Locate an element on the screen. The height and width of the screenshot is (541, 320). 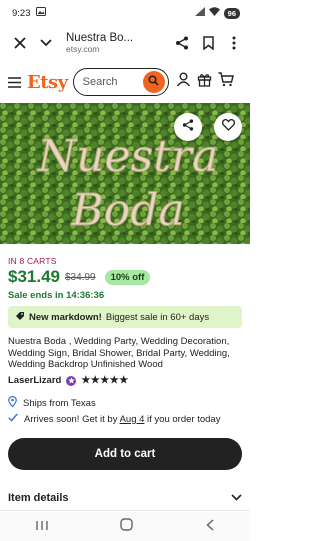
account-icon is located at coordinates (183, 82).